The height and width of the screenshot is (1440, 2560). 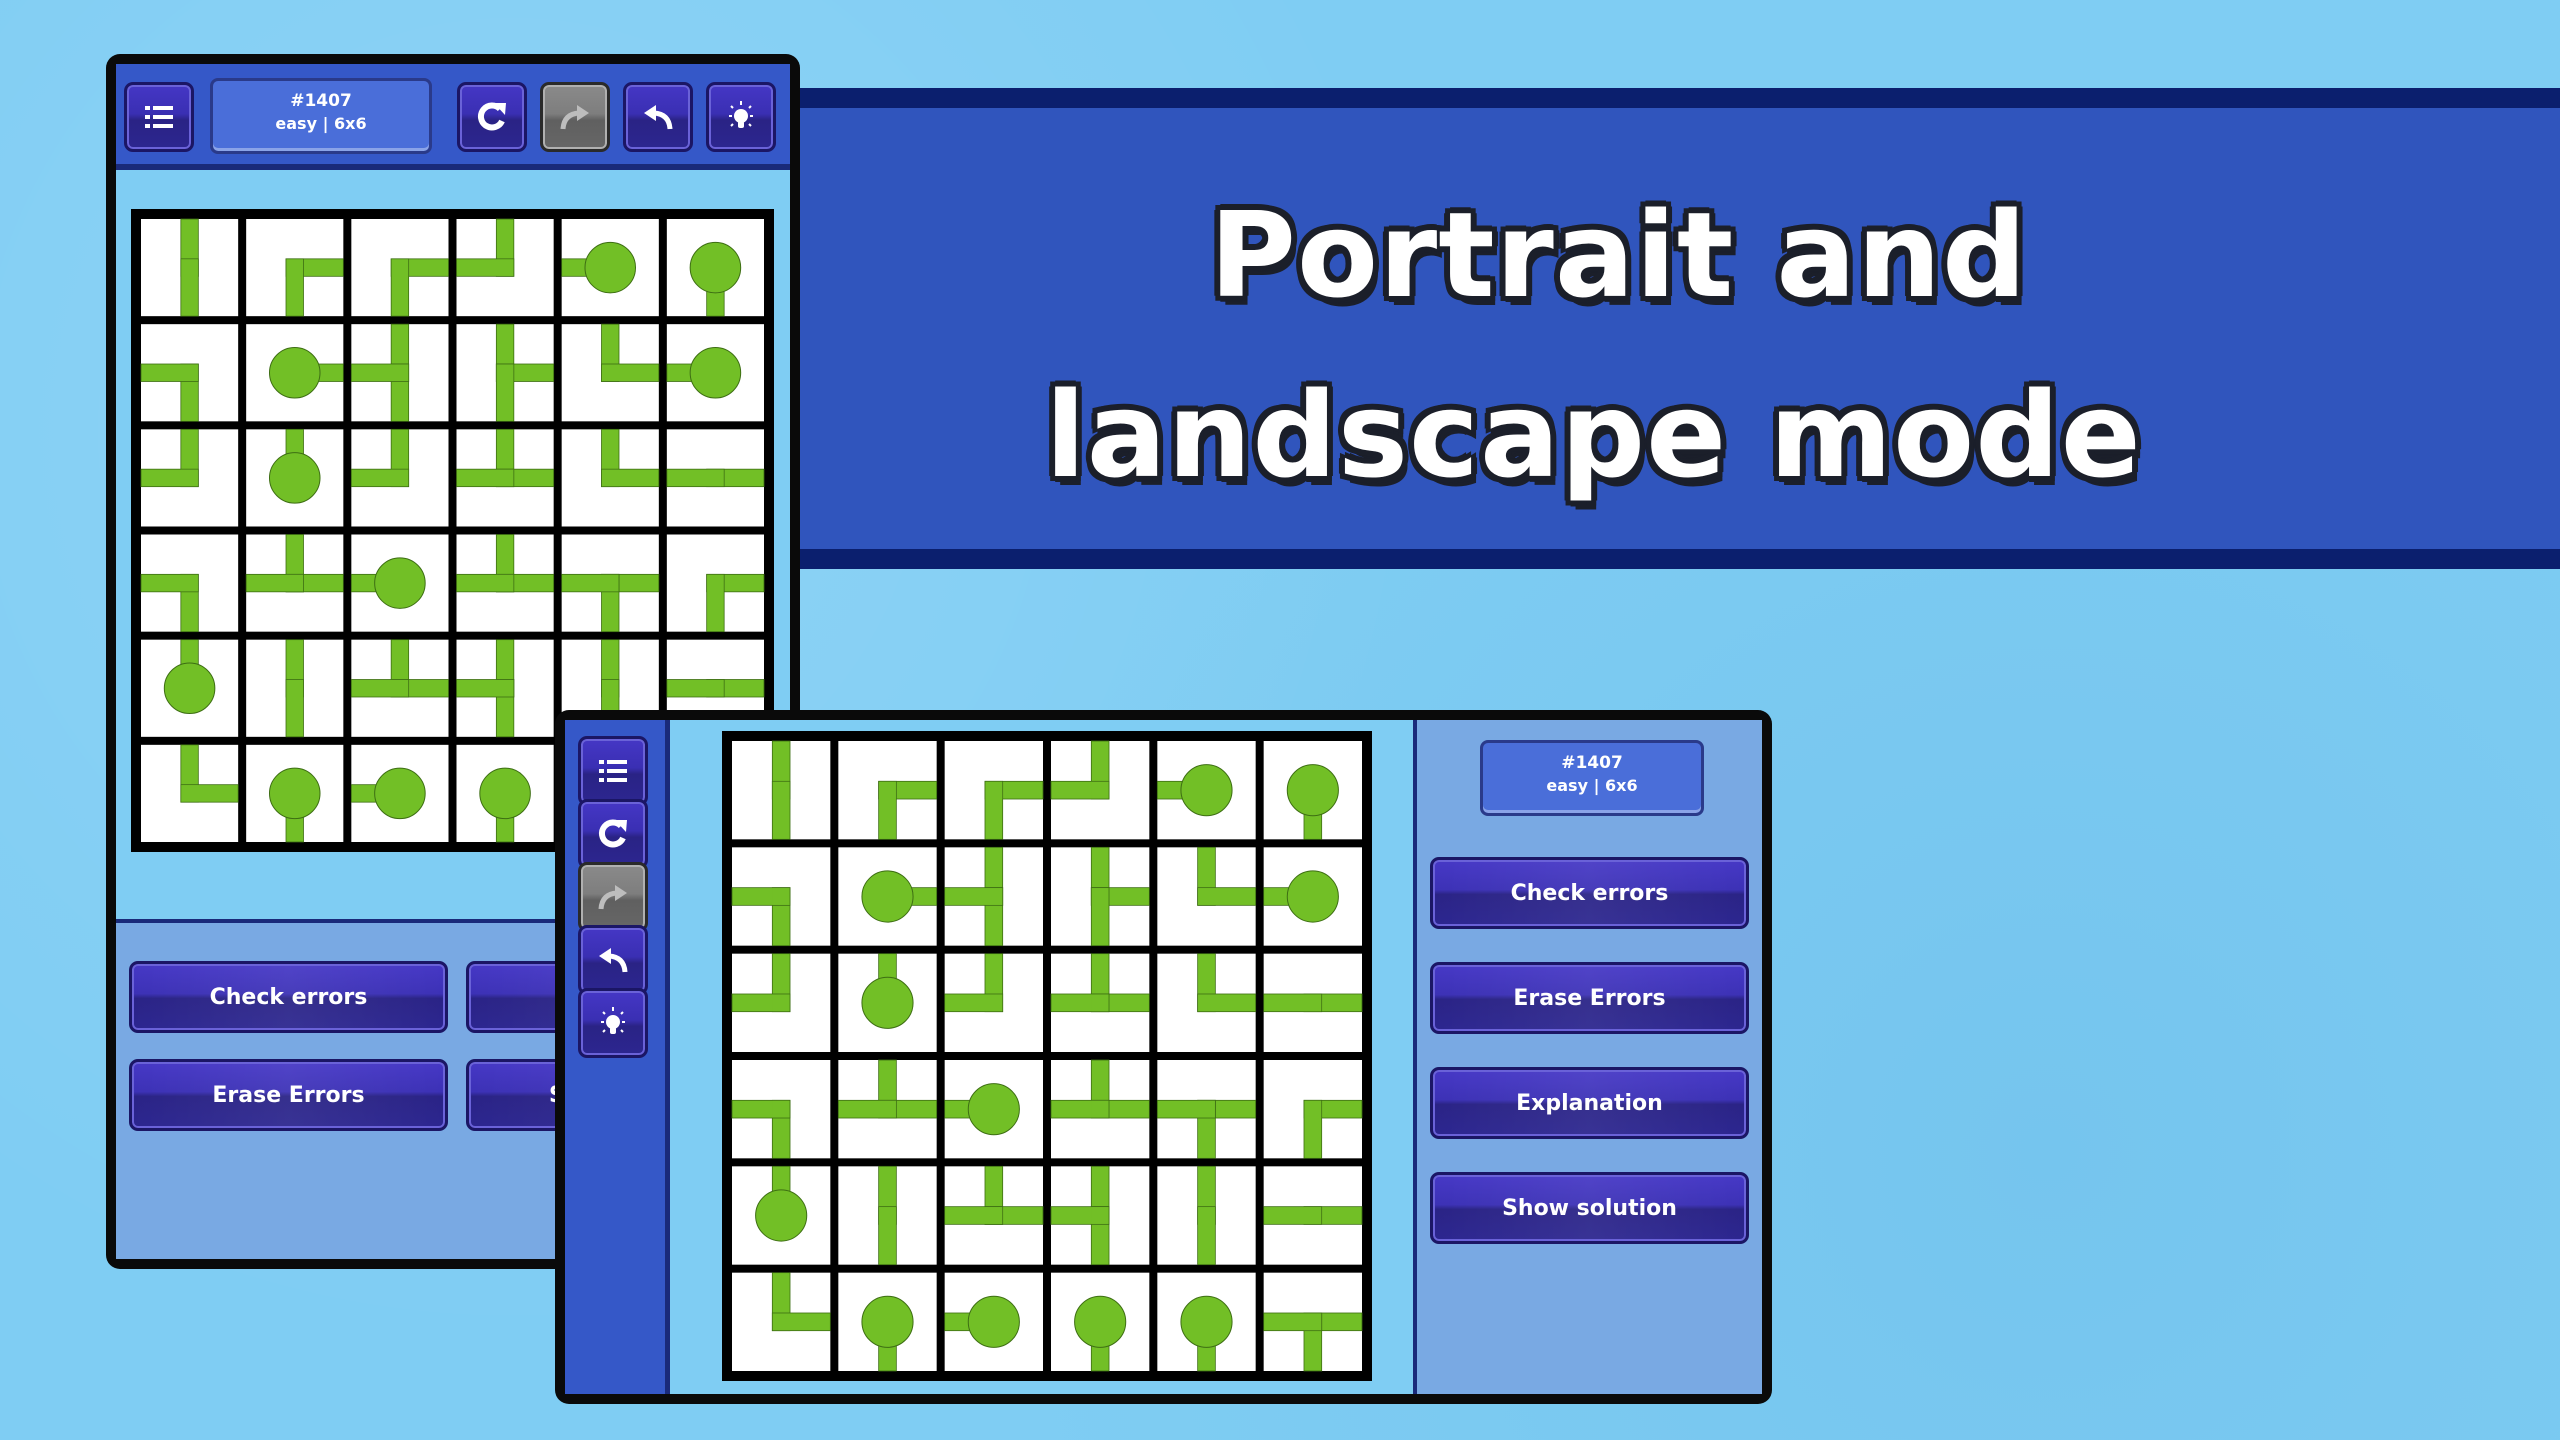 I want to click on explanation-button: Explanation, so click(x=1589, y=1103).